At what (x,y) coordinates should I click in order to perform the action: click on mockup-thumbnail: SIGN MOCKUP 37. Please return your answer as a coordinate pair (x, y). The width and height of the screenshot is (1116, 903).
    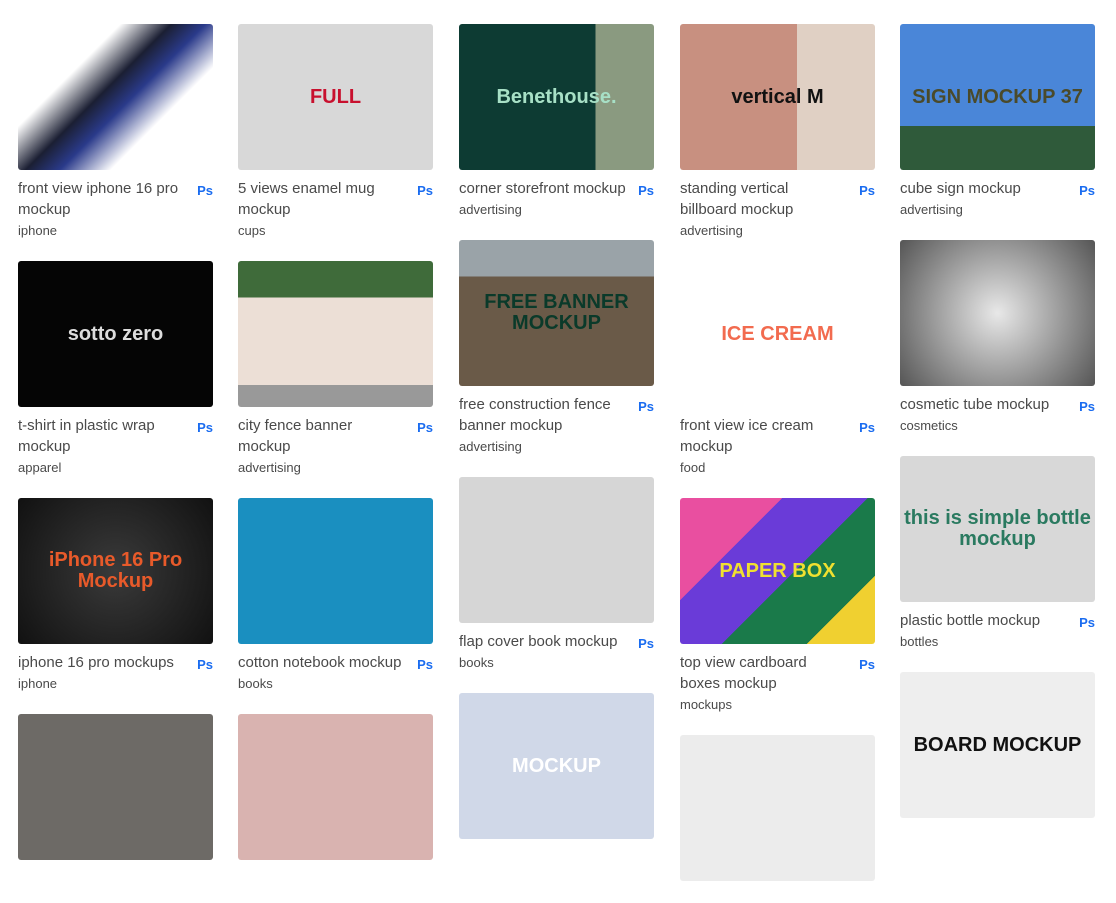
    Looking at the image, I should click on (997, 97).